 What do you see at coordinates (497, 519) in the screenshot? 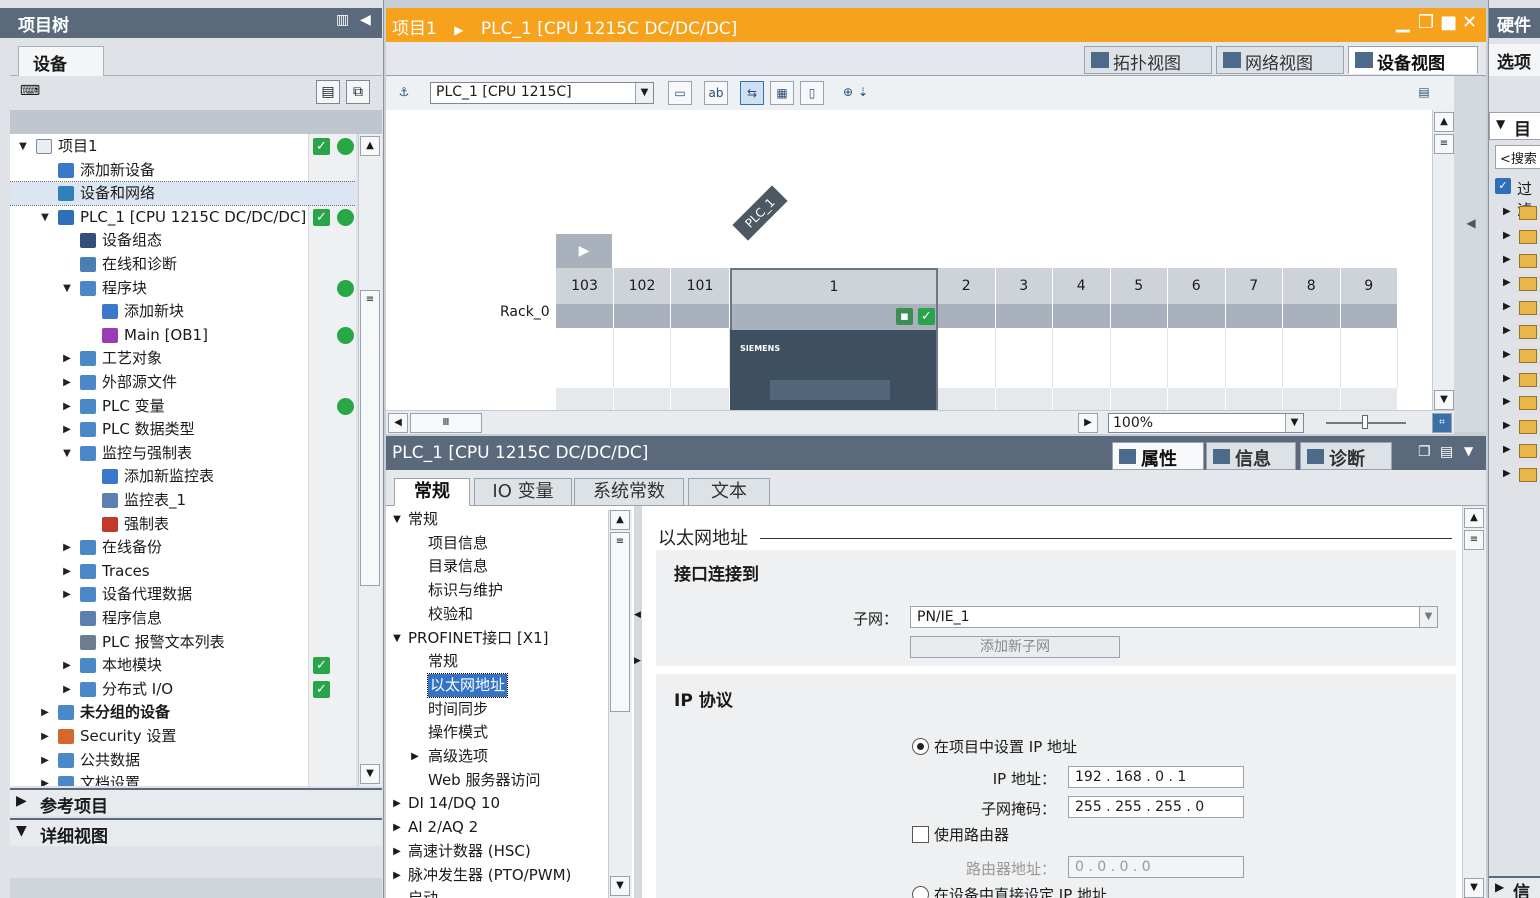
I see `nav-item: ▼ 常规` at bounding box center [497, 519].